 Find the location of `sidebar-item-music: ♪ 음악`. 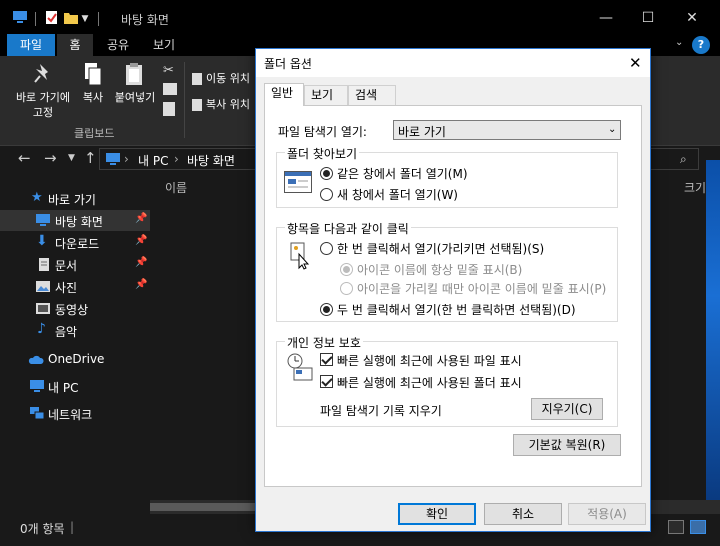

sidebar-item-music: ♪ 음악 is located at coordinates (75, 330).